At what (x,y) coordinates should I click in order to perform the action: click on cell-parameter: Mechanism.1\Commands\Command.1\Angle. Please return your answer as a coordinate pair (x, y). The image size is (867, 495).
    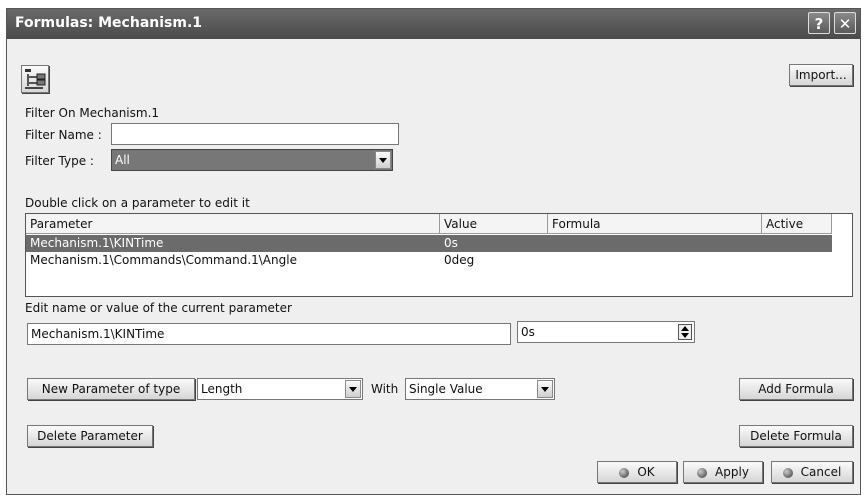
    Looking at the image, I should click on (163, 260).